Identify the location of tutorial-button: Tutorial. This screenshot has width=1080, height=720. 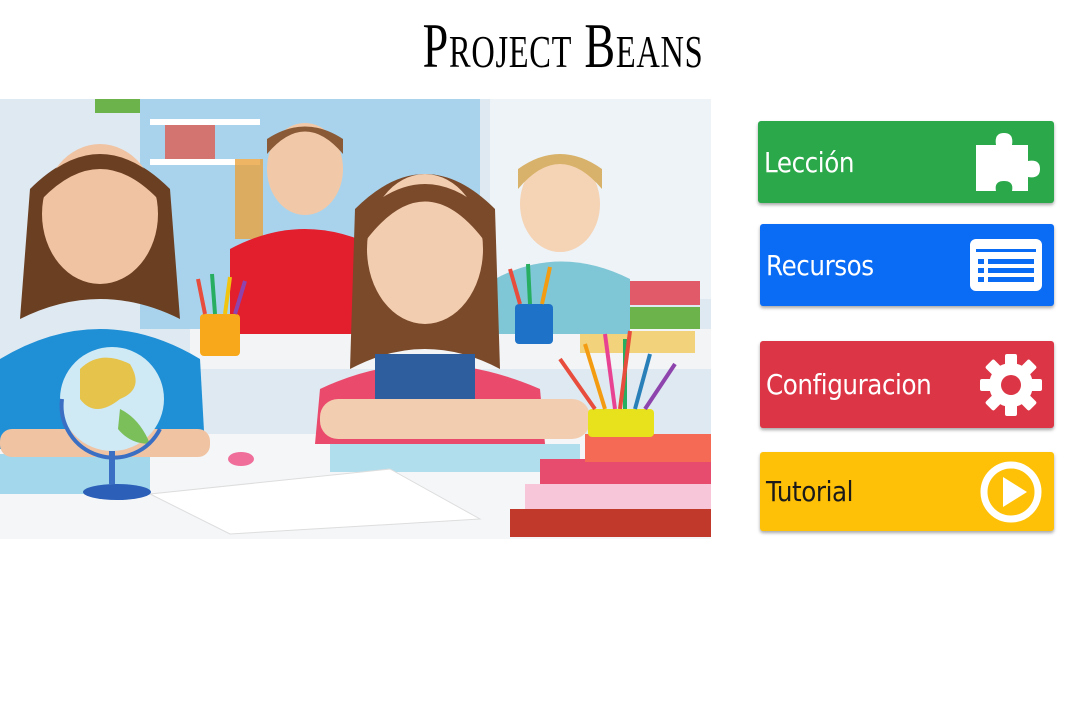
(907, 491).